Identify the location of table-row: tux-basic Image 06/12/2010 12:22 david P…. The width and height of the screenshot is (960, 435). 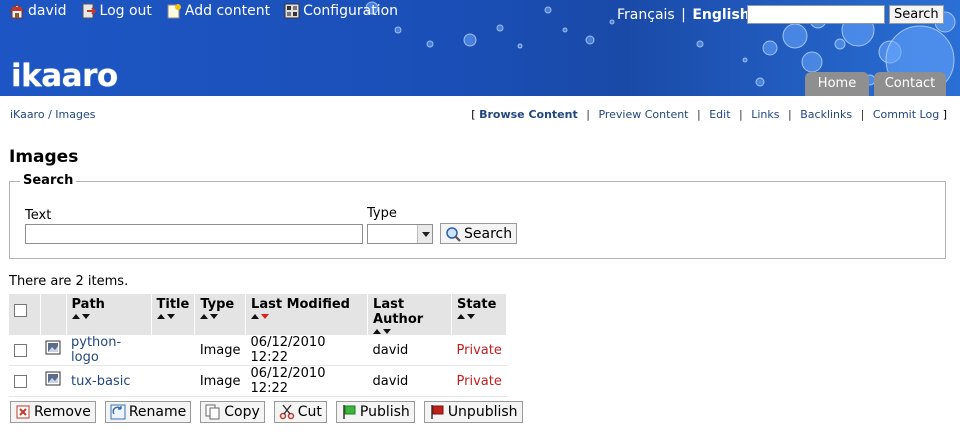
(258, 381).